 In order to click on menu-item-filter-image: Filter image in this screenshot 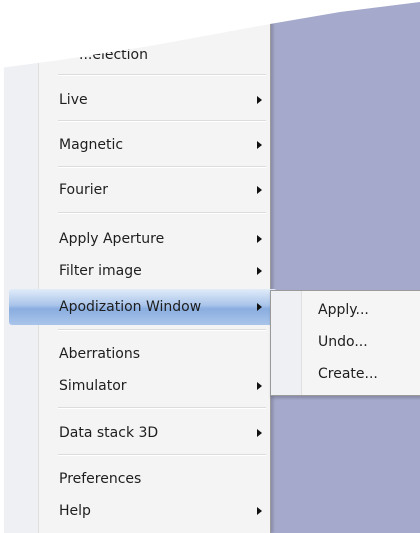, I will do `click(154, 271)`.